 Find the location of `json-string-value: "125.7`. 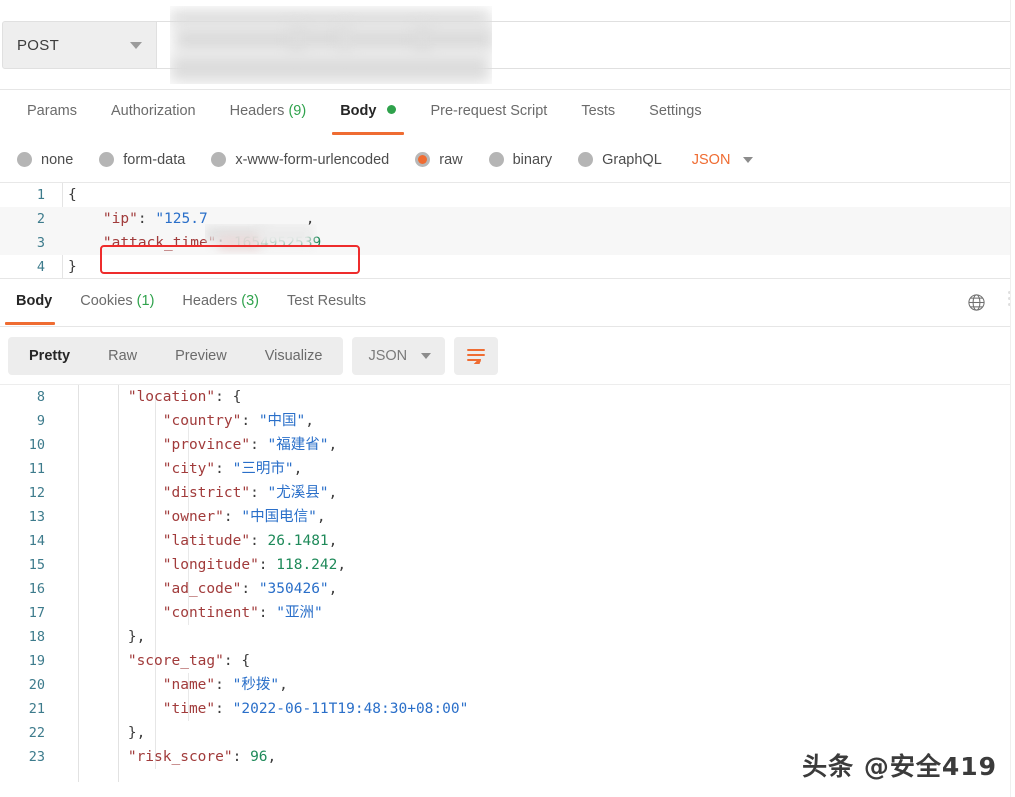

json-string-value: "125.7 is located at coordinates (181, 219).